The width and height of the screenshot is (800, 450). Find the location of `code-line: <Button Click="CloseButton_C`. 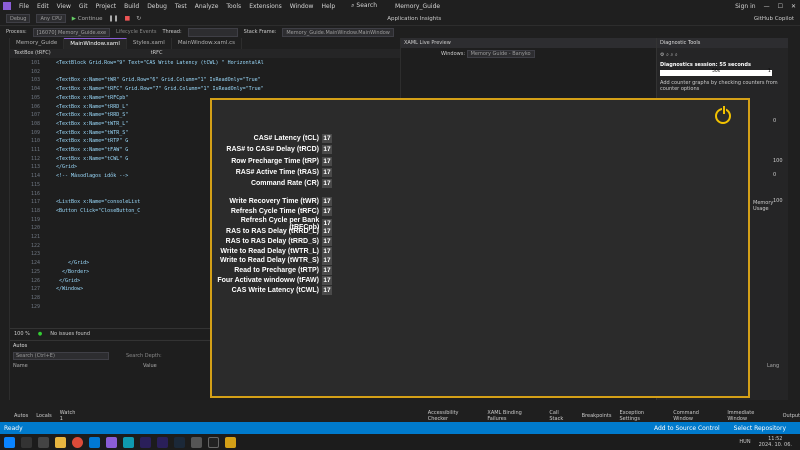

code-line: <Button Click="CloseButton_C is located at coordinates (98, 211).